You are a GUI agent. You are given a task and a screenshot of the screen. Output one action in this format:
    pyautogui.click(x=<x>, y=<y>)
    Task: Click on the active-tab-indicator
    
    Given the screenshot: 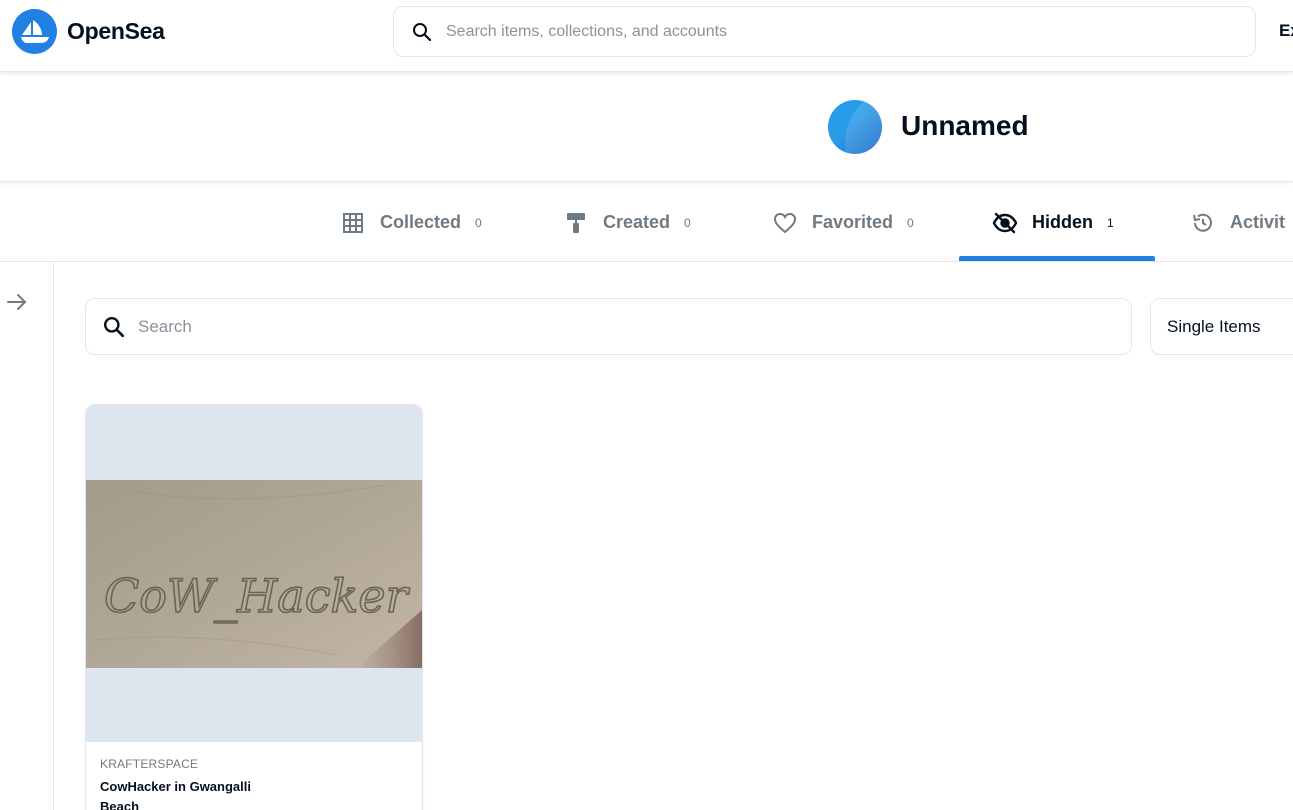 What is the action you would take?
    pyautogui.click(x=1057, y=258)
    